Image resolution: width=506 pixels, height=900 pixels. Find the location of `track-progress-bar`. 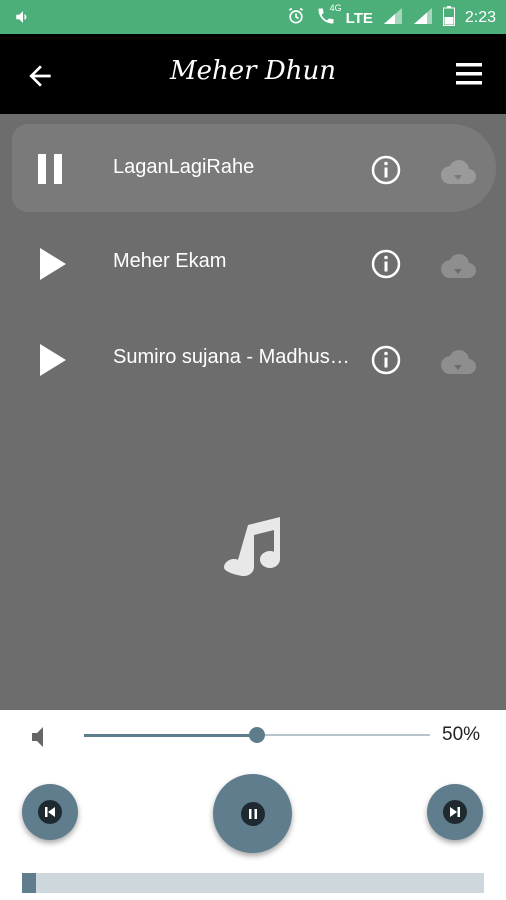

track-progress-bar is located at coordinates (253, 883).